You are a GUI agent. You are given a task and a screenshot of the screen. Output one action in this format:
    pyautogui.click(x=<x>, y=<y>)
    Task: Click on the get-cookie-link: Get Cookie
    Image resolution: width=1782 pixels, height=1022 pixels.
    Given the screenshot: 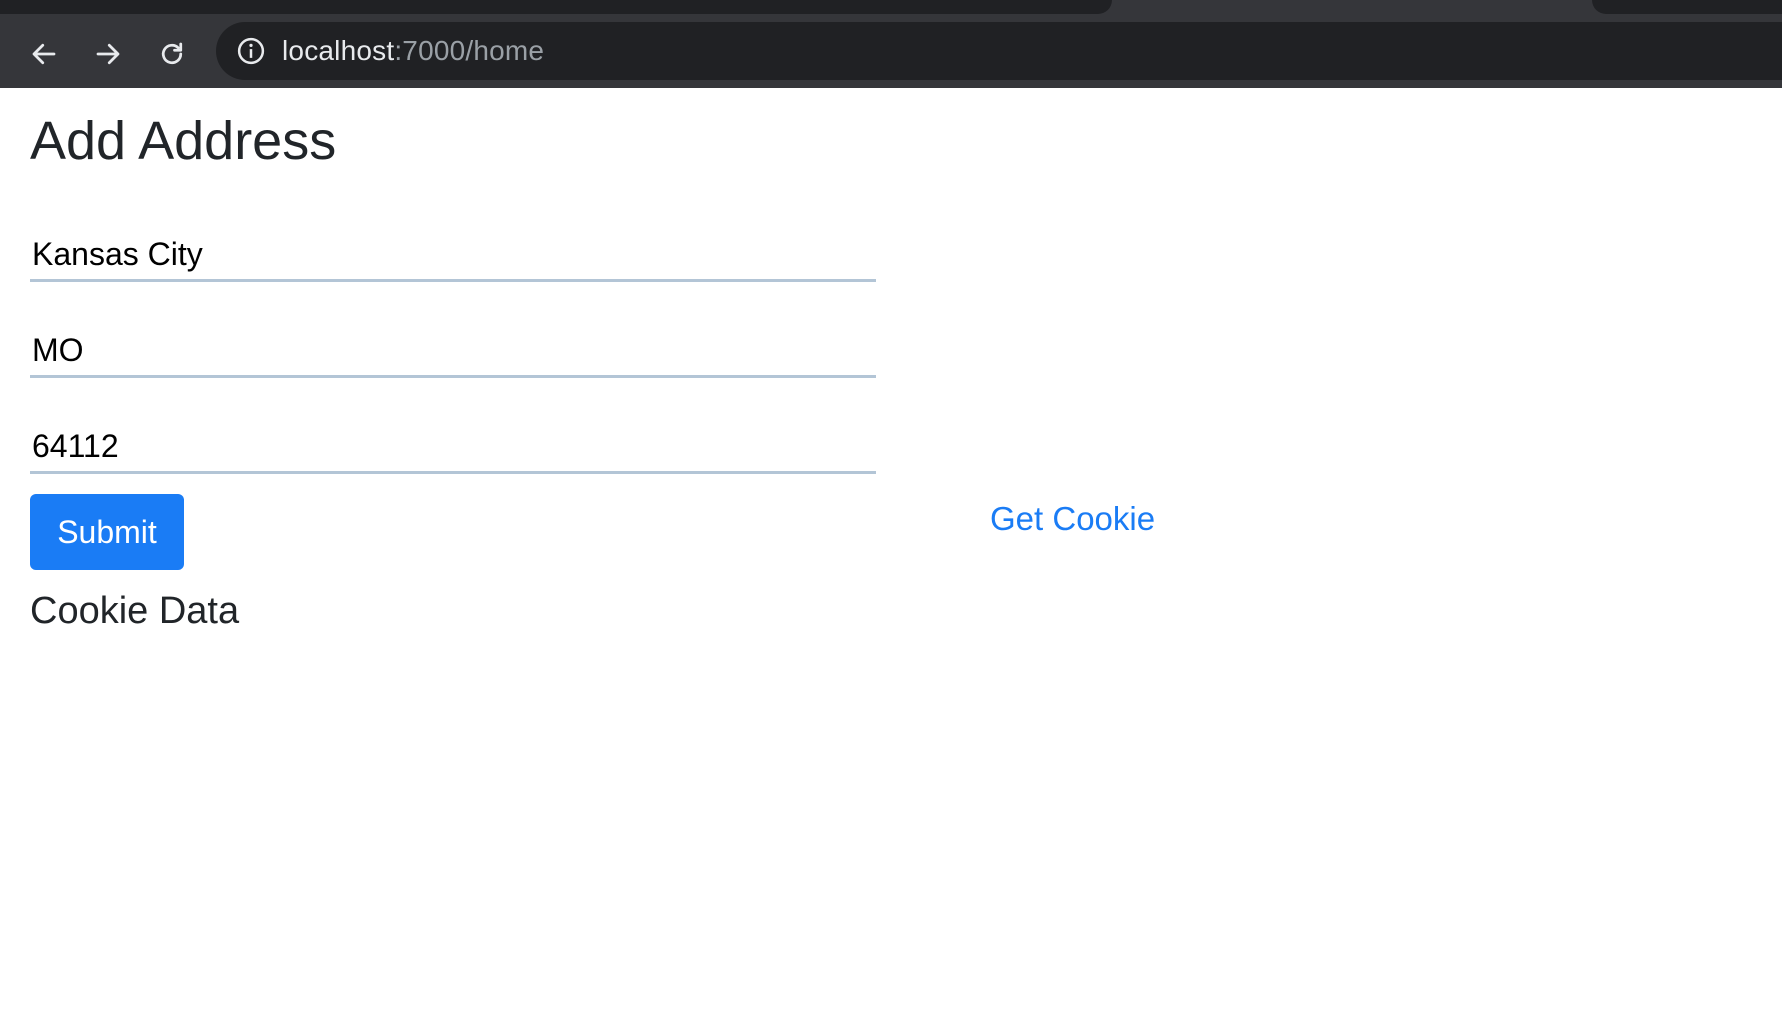 What is the action you would take?
    pyautogui.click(x=1072, y=519)
    